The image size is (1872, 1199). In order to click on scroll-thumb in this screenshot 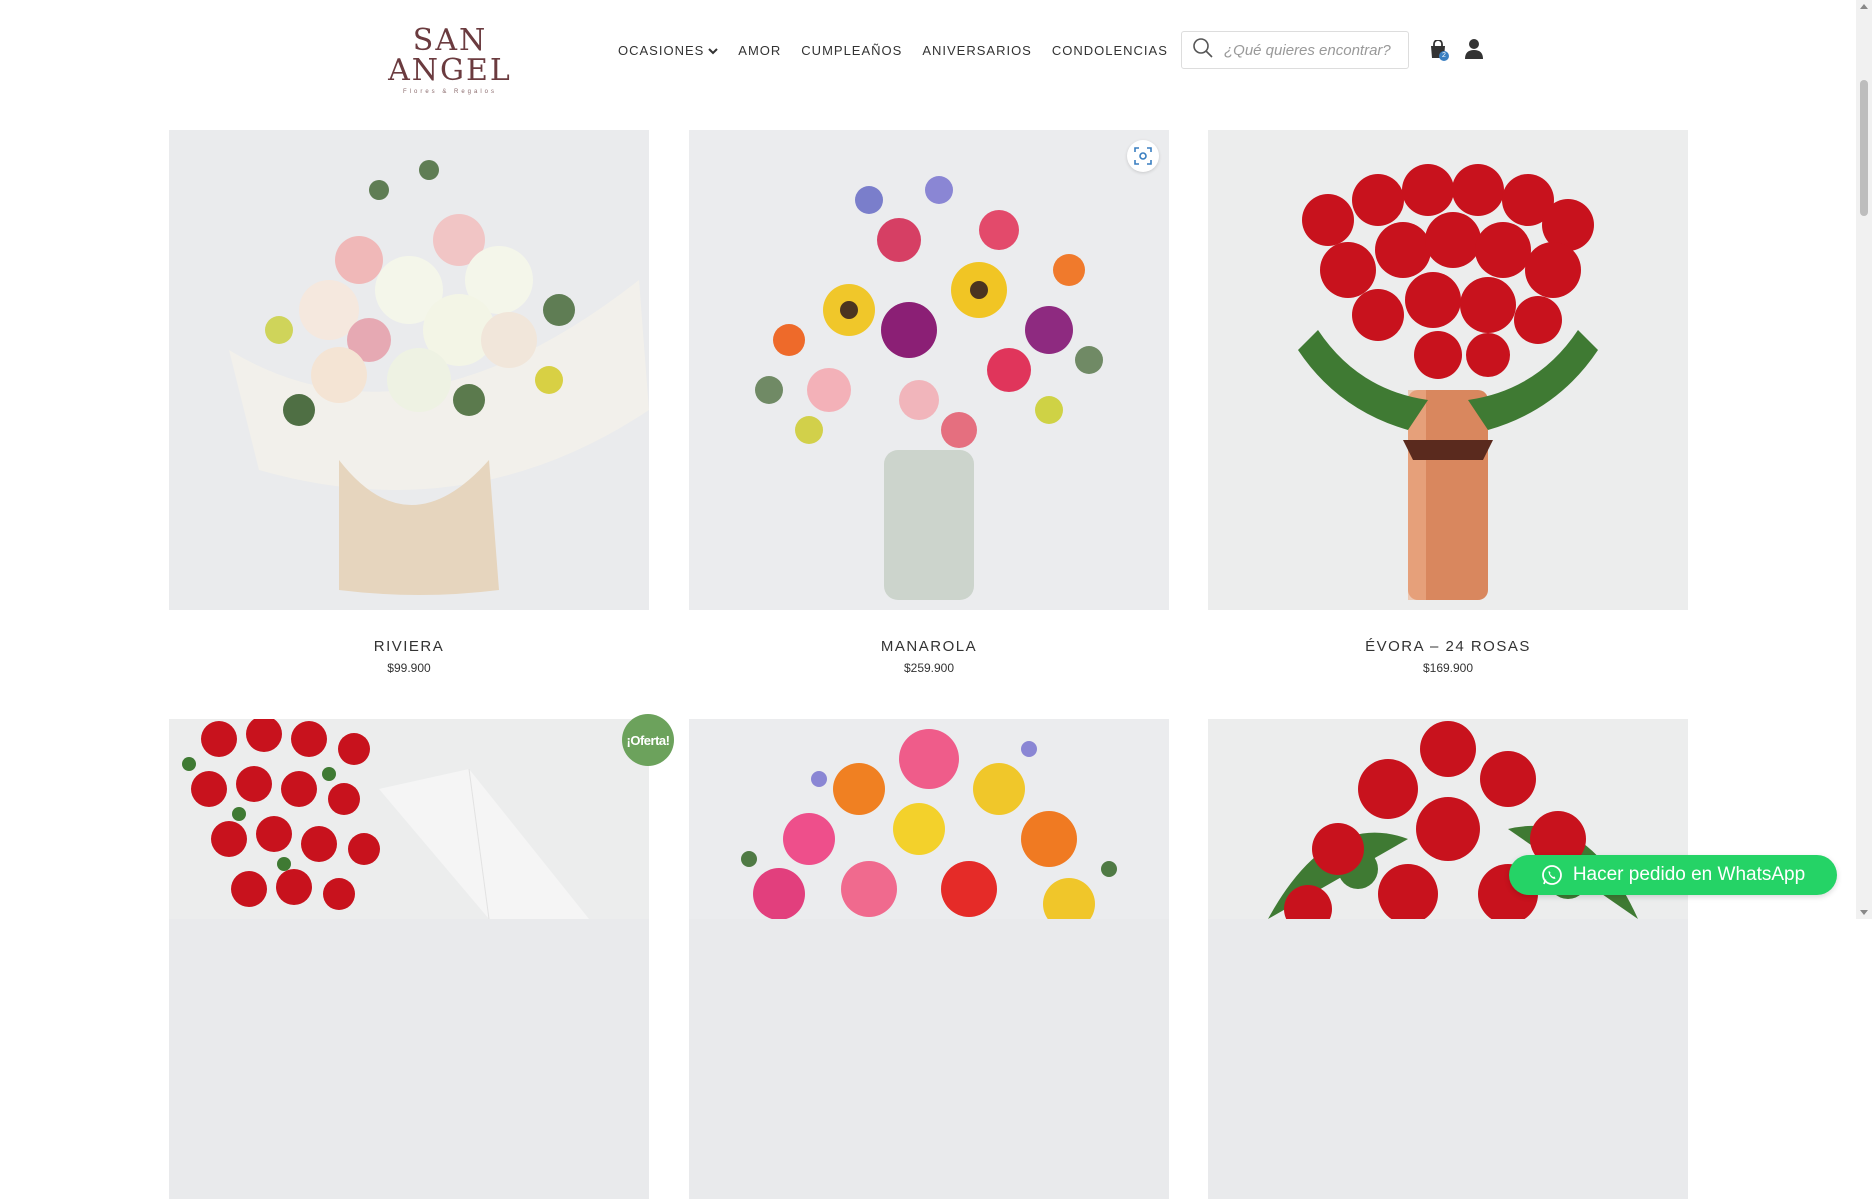, I will do `click(1864, 148)`.